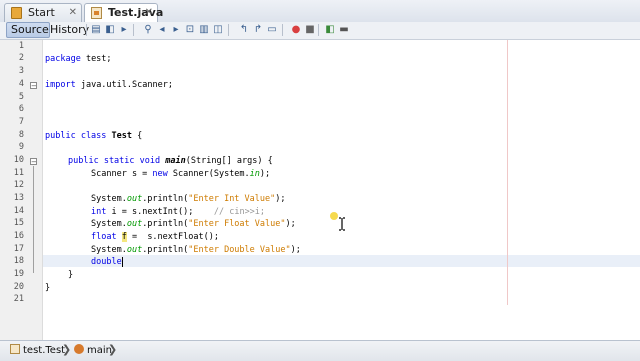 Image resolution: width=640 pixels, height=361 pixels. Describe the element at coordinates (218, 29) in the screenshot. I see `toggle-rect-selection-icon: ◫` at that location.